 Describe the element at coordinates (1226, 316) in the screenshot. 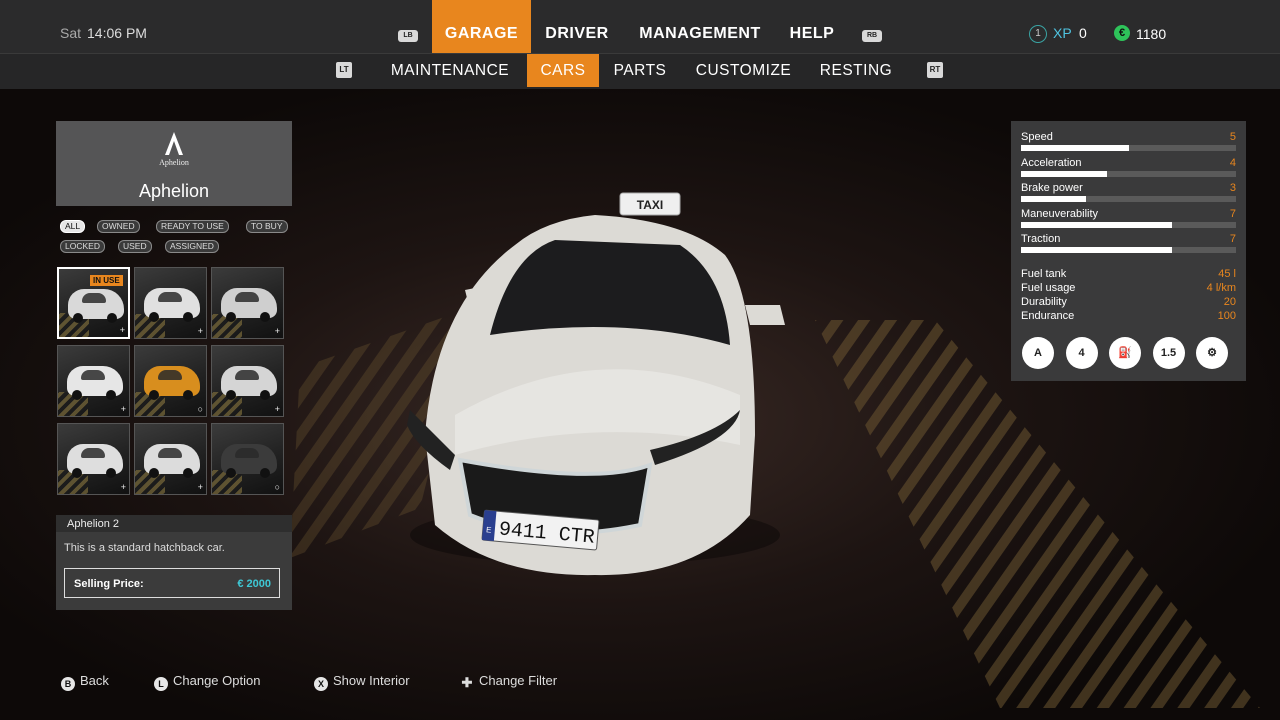

I see `spec-value: 100` at that location.